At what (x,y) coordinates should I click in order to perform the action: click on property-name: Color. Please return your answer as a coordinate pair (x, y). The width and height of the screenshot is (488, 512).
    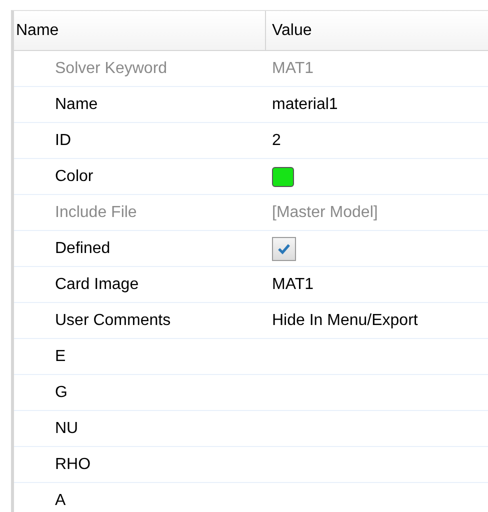
    Looking at the image, I should click on (74, 177).